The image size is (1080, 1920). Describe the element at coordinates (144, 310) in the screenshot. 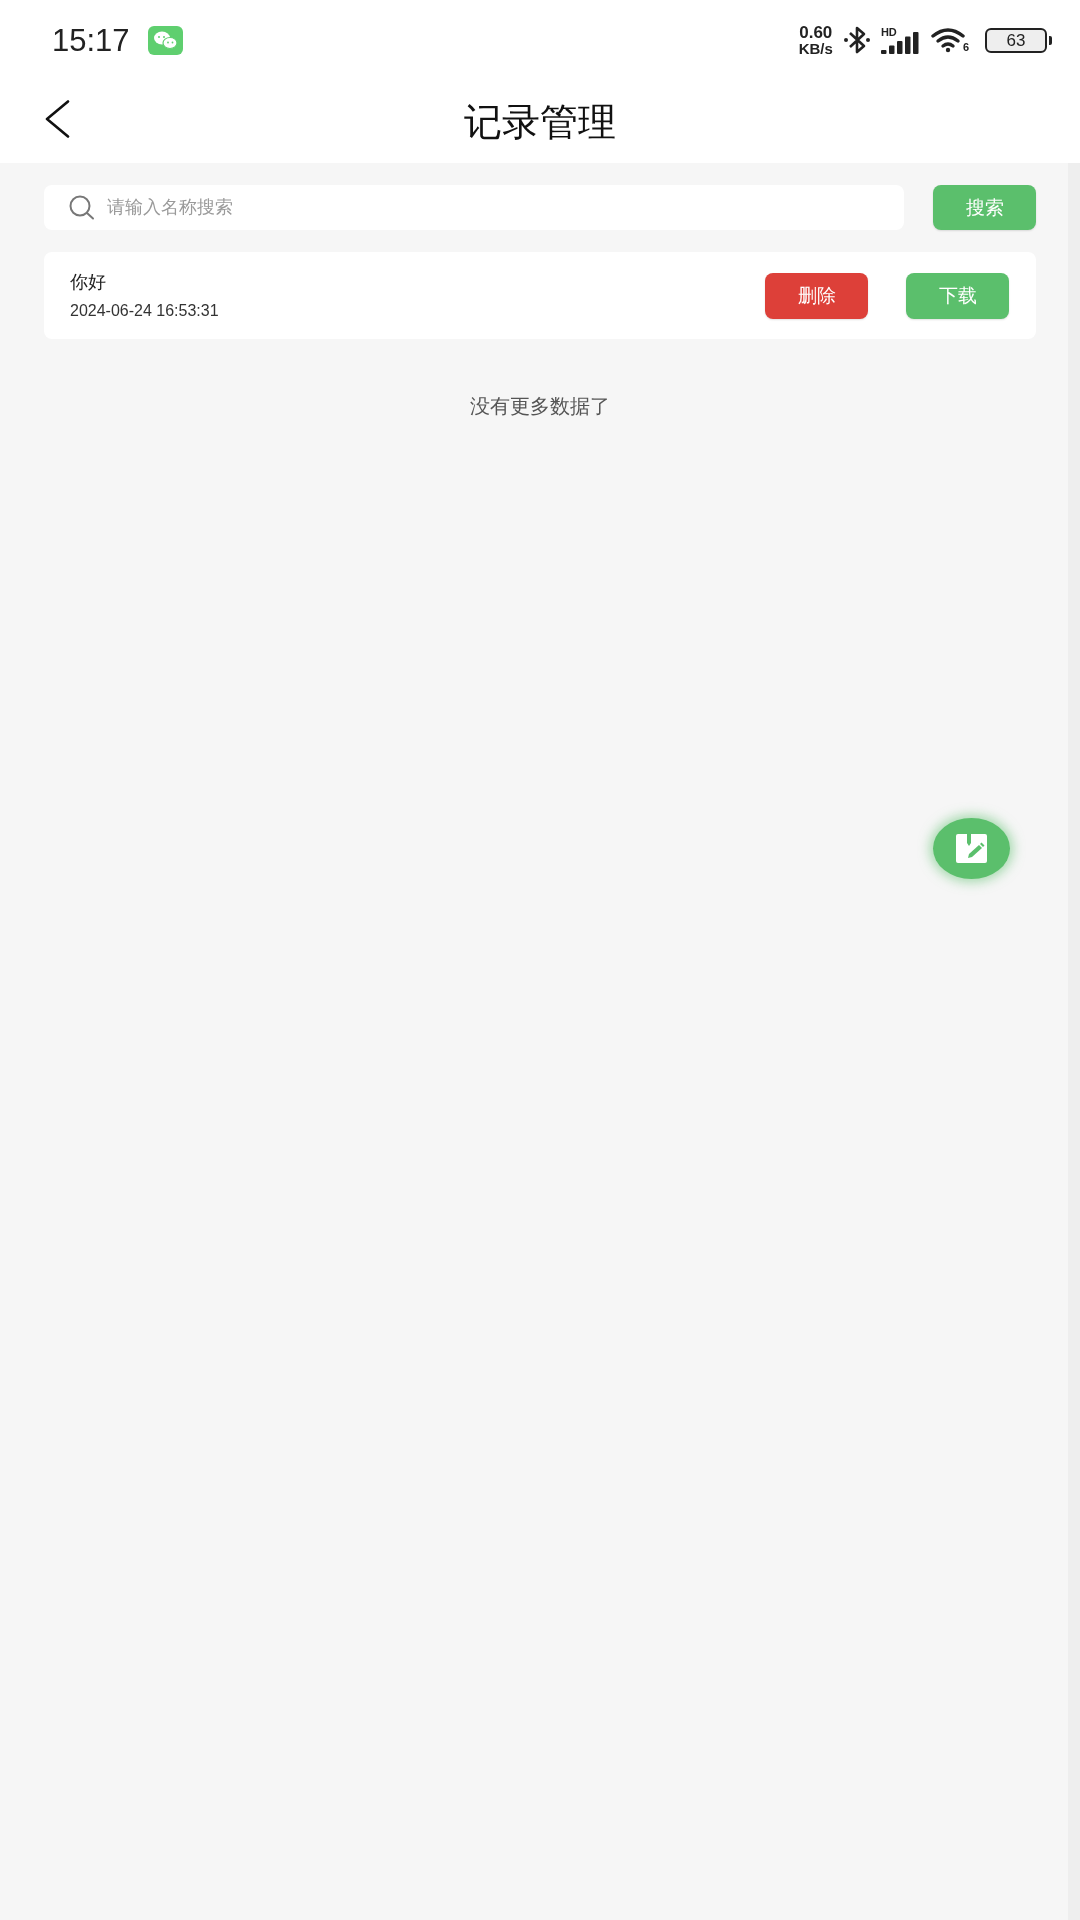

I see `record-time: 2024-06-24 16:53:31` at that location.